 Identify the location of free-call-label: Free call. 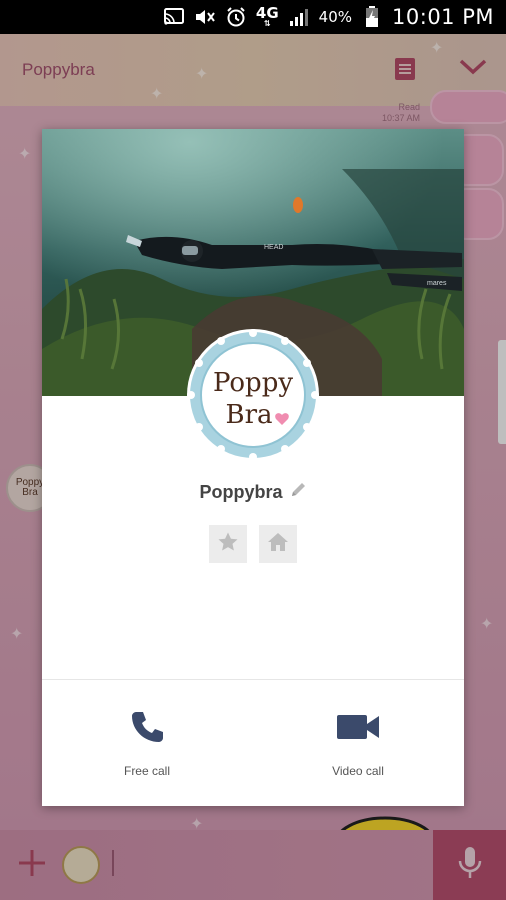
(146, 771).